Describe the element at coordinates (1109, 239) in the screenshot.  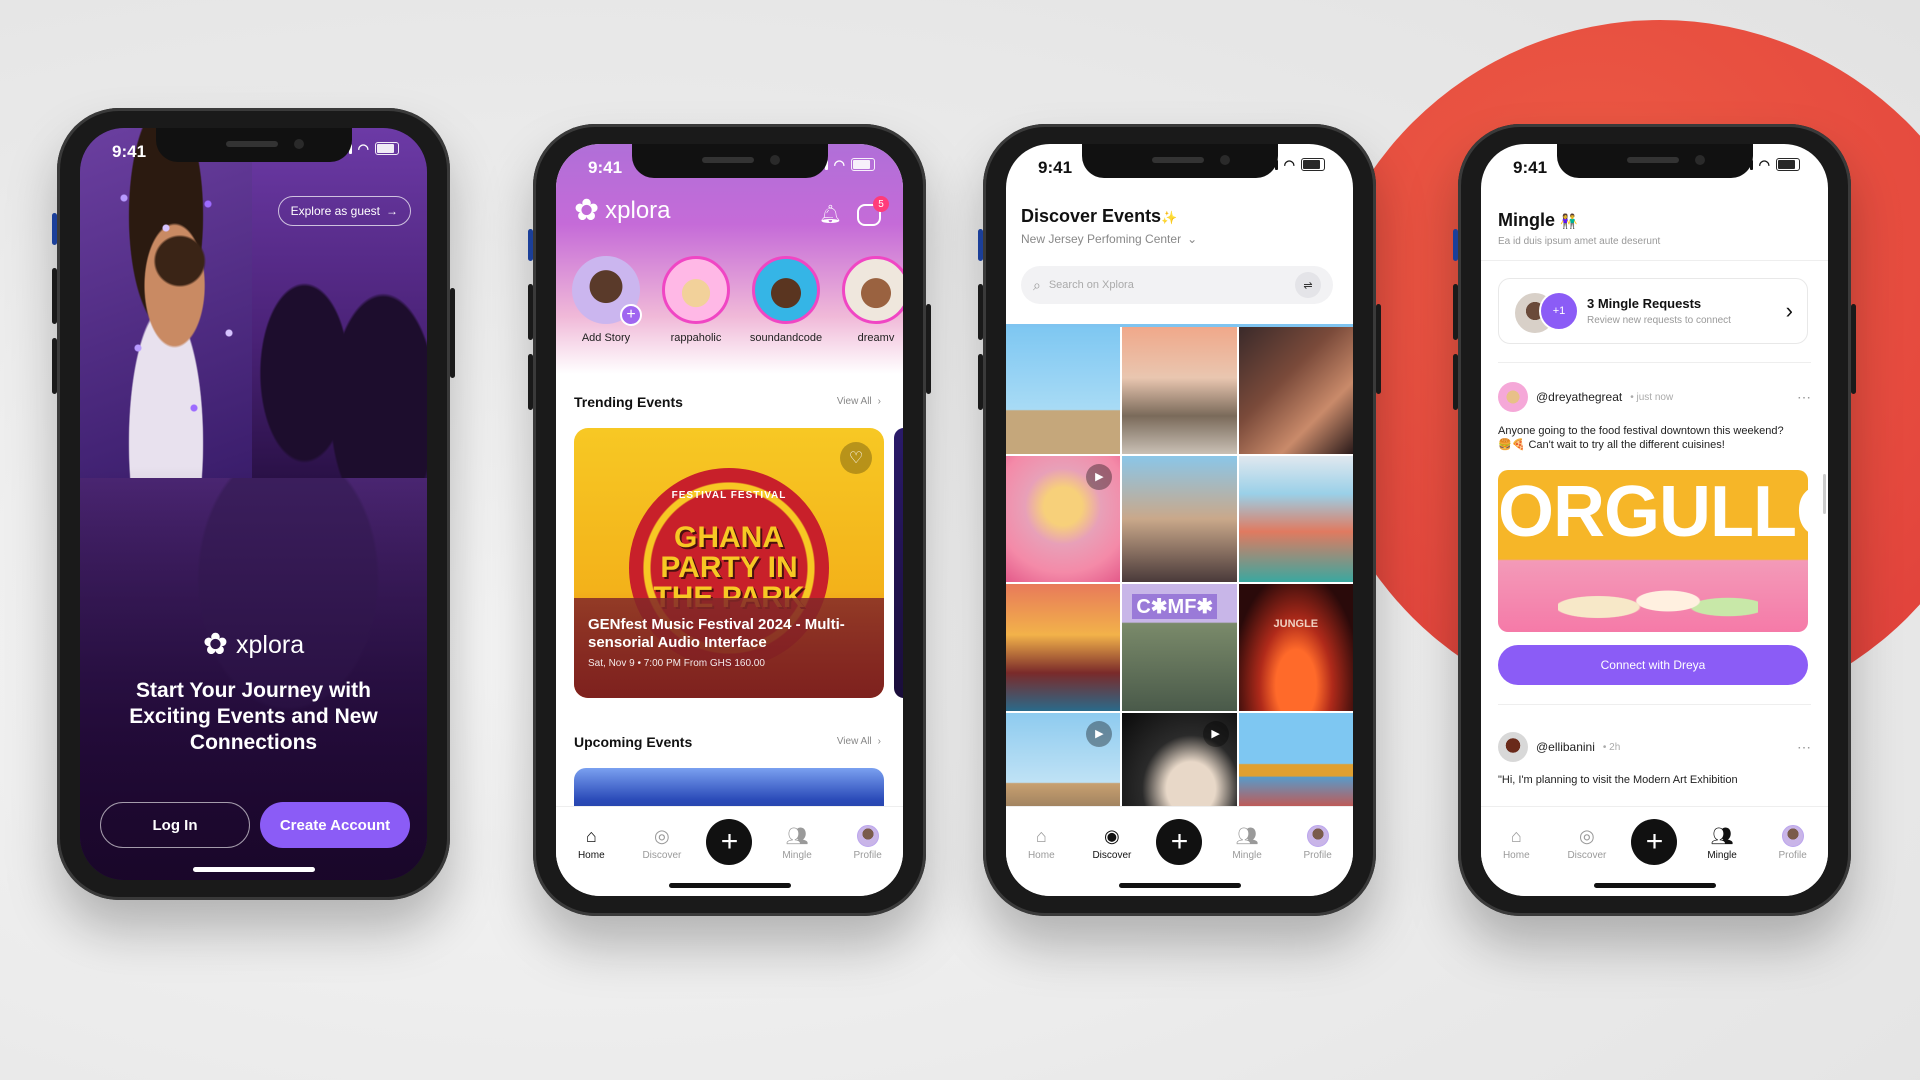
I see `location-selector: New Jersey Perfoming Center ⌄` at that location.